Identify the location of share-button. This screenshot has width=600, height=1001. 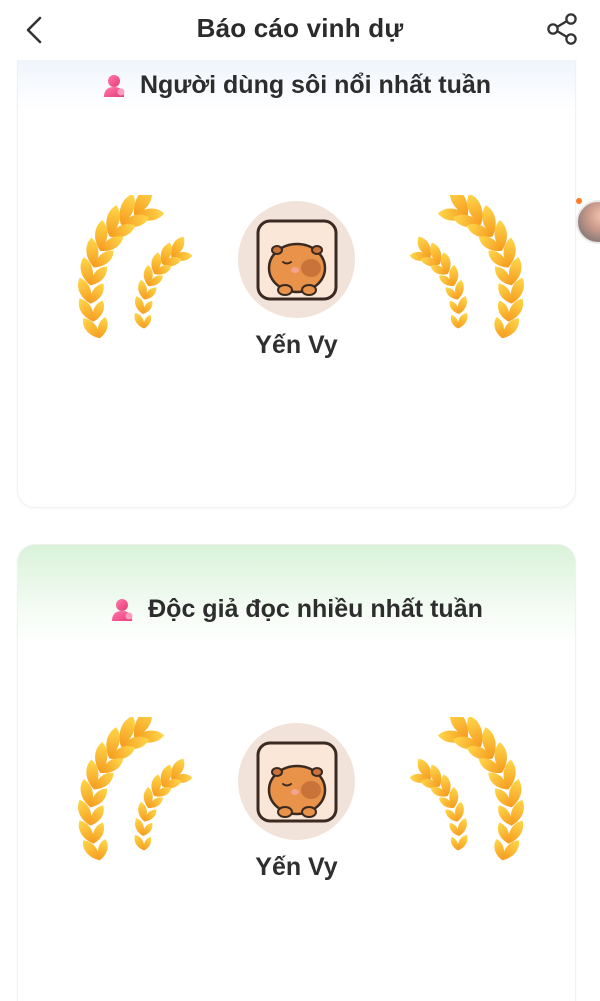
(562, 29).